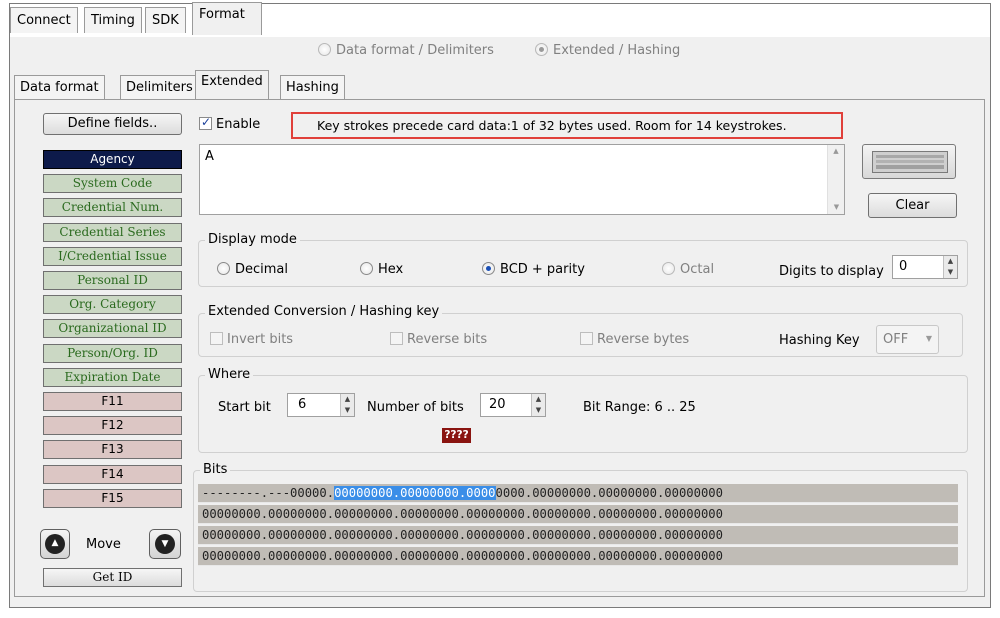 The width and height of the screenshot is (1000, 618). Describe the element at coordinates (497, 404) in the screenshot. I see `num-bits-value: 20` at that location.